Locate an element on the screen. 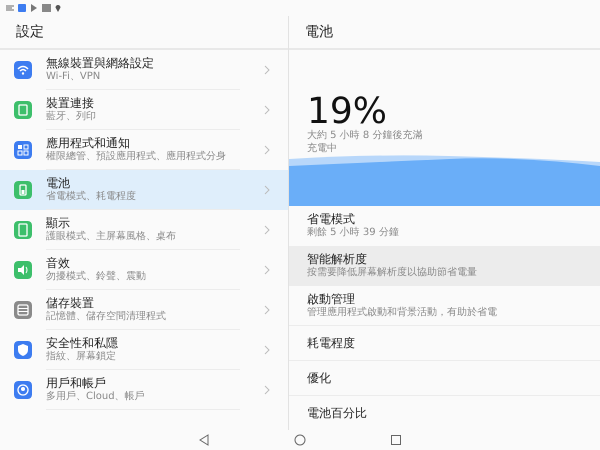  settings-item: 電池 省電模式、耗電程度 is located at coordinates (144, 190).